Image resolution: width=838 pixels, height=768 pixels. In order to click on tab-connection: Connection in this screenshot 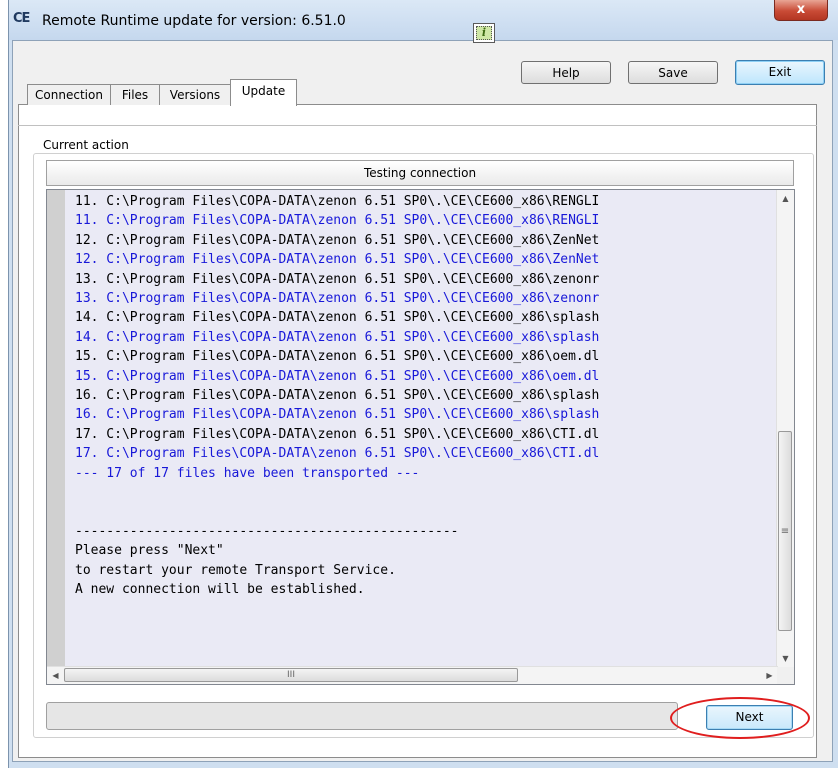, I will do `click(69, 94)`.